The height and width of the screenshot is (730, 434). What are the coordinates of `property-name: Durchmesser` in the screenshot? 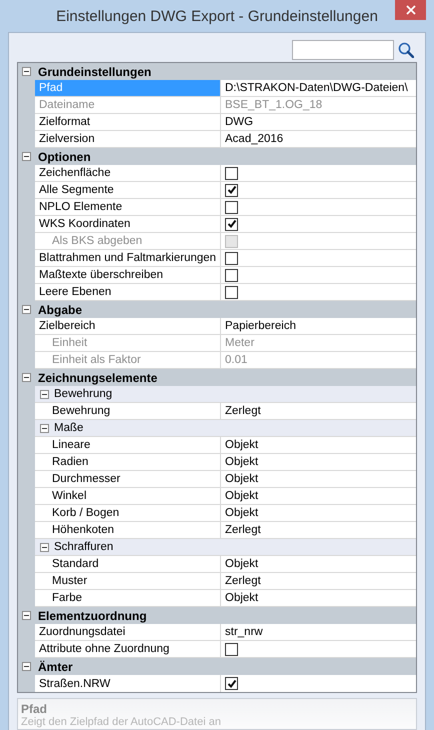 It's located at (128, 479).